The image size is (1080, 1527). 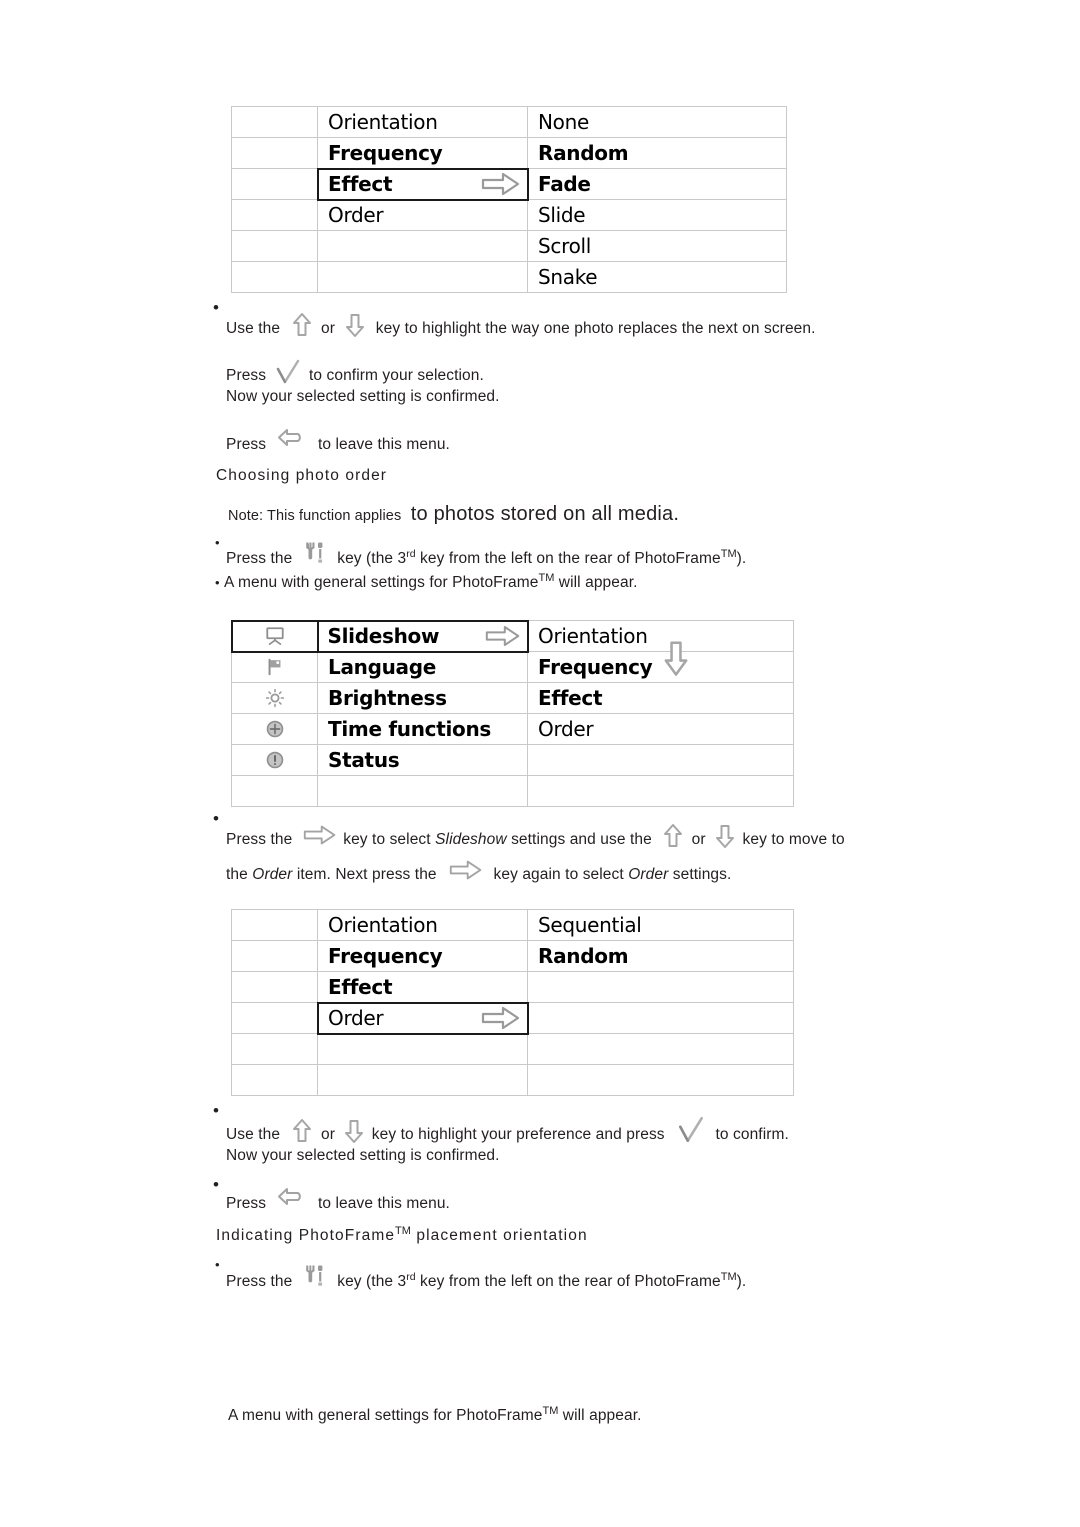 I want to click on table-row: Status, so click(x=512, y=760).